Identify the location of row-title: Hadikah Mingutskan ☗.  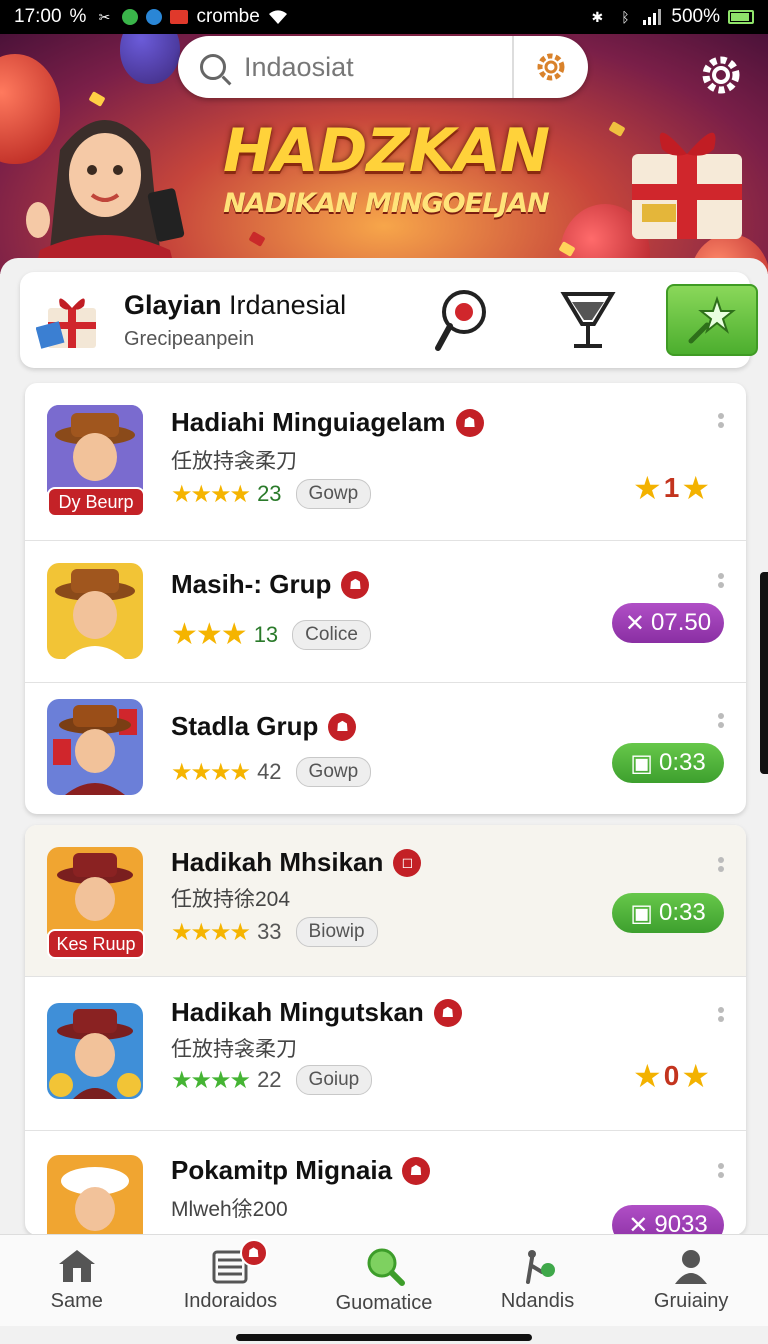
(316, 1012).